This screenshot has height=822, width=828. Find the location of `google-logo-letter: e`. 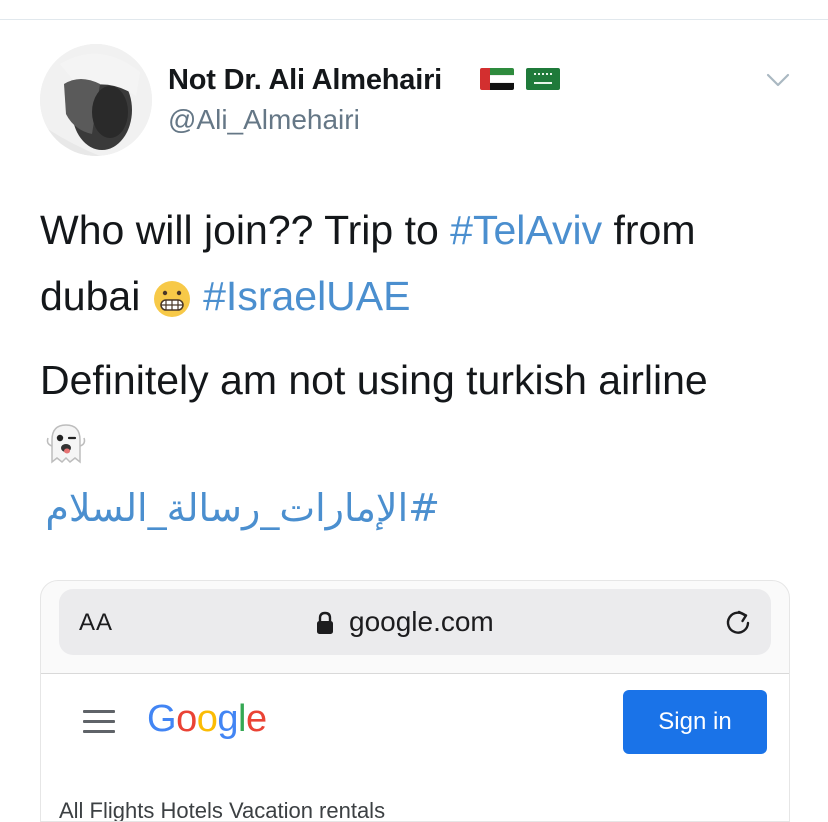

google-logo-letter: e is located at coordinates (256, 719).